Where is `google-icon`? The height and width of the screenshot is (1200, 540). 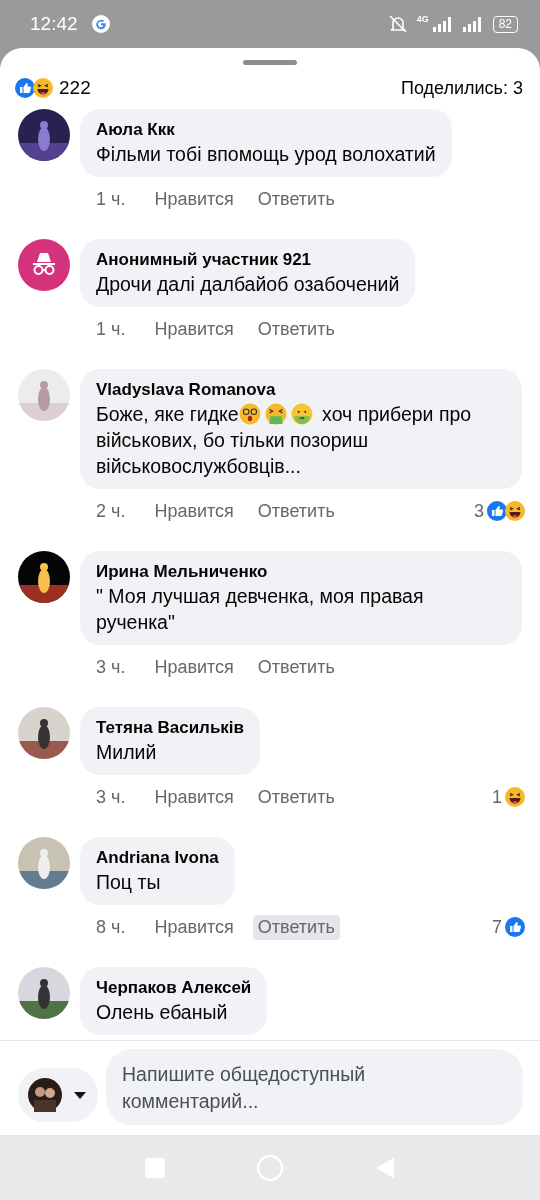
google-icon is located at coordinates (100, 24).